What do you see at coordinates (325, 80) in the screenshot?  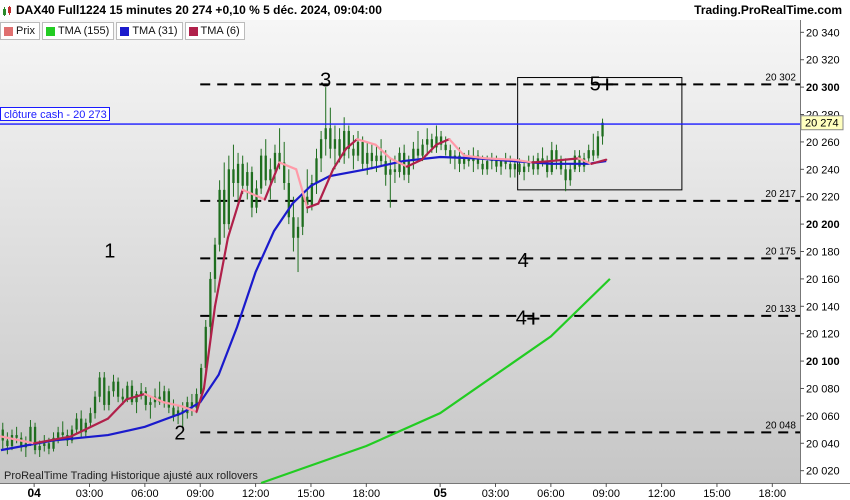 I see `annotation-label: 3` at bounding box center [325, 80].